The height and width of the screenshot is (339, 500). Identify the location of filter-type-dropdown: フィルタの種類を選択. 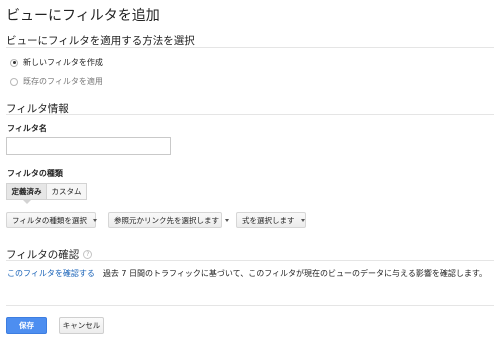
(51, 220).